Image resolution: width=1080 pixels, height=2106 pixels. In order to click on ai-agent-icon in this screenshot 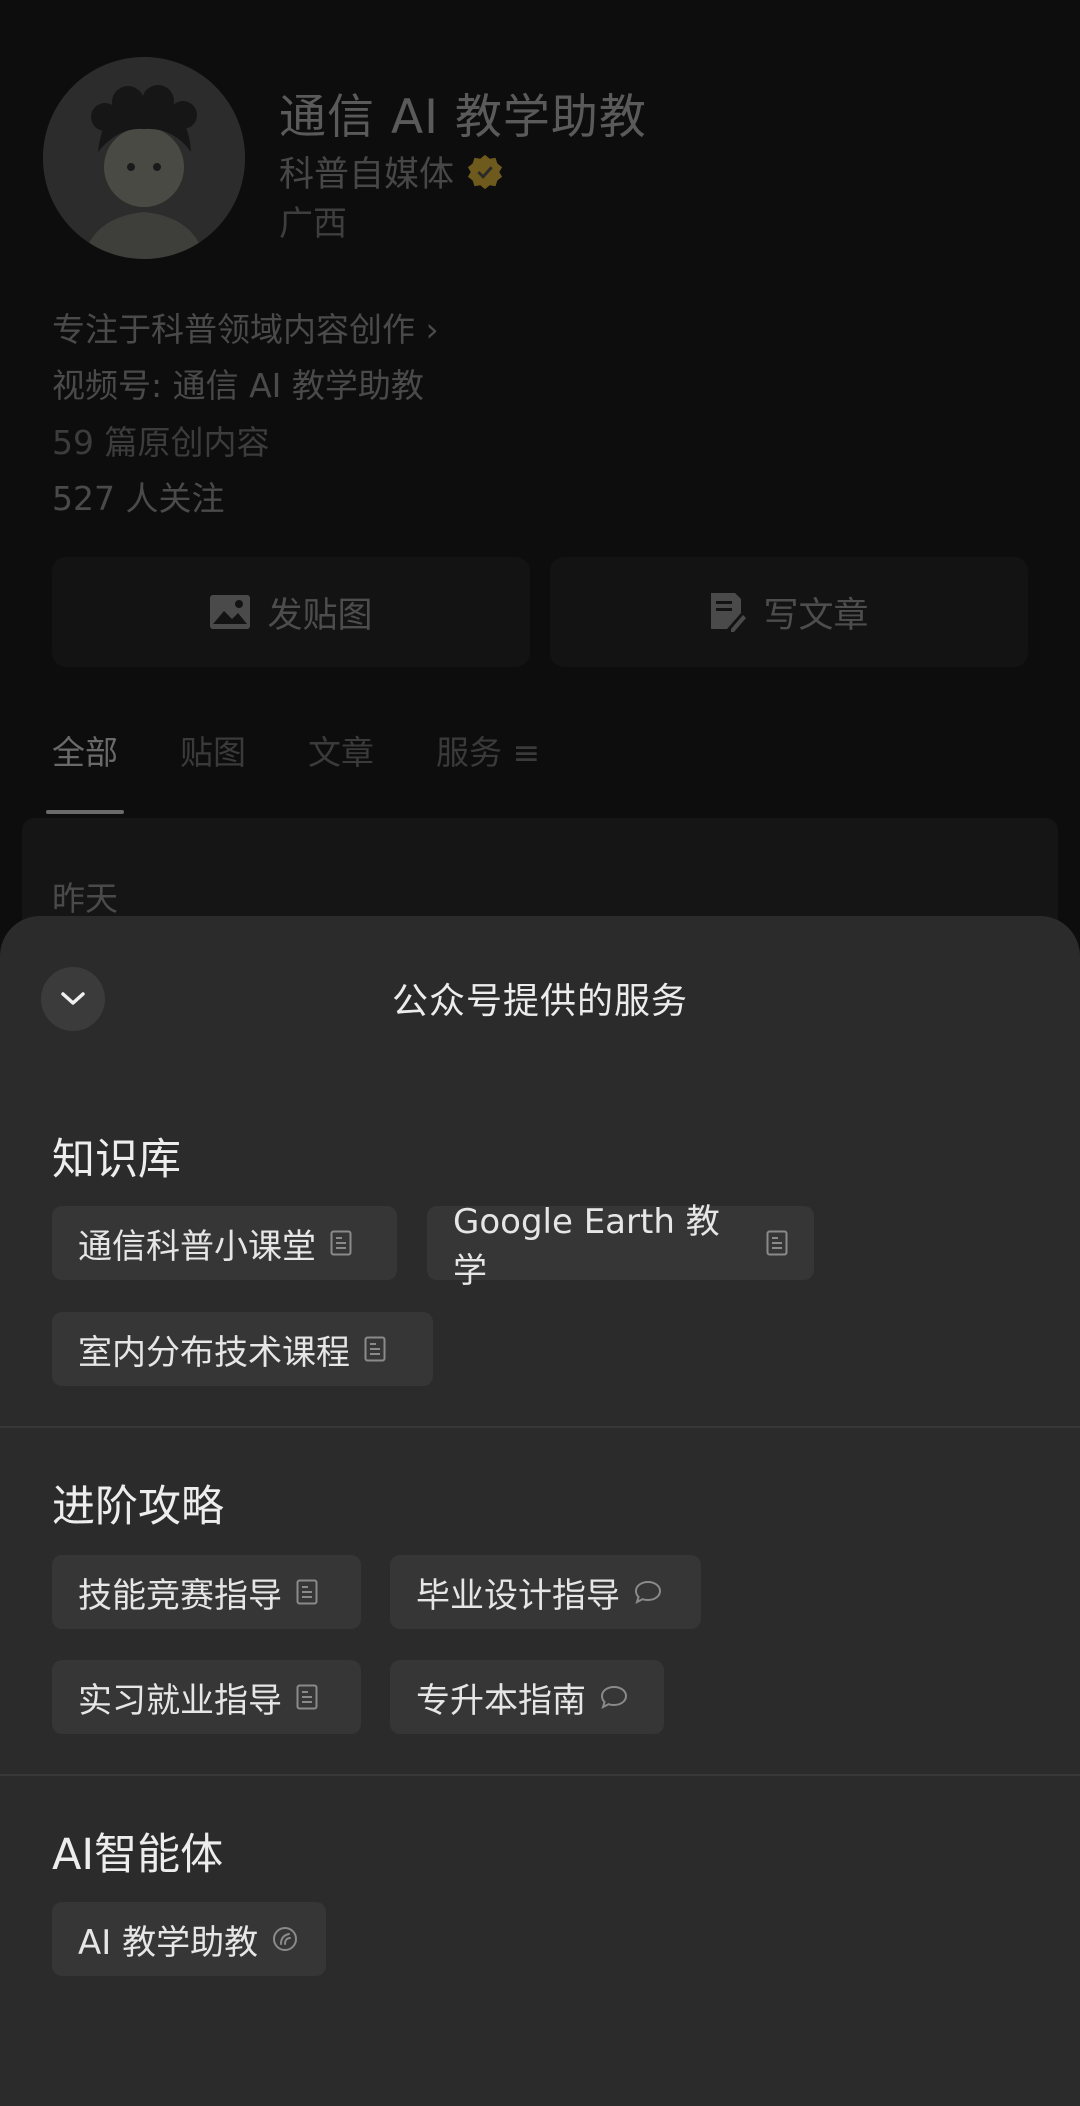, I will do `click(285, 1939)`.